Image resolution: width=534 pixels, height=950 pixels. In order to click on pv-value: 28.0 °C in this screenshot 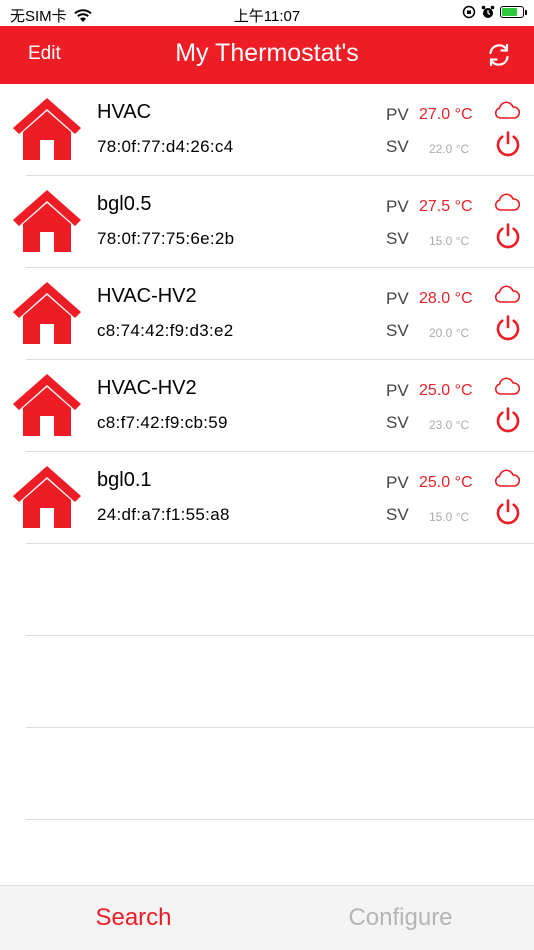, I will do `click(446, 298)`.